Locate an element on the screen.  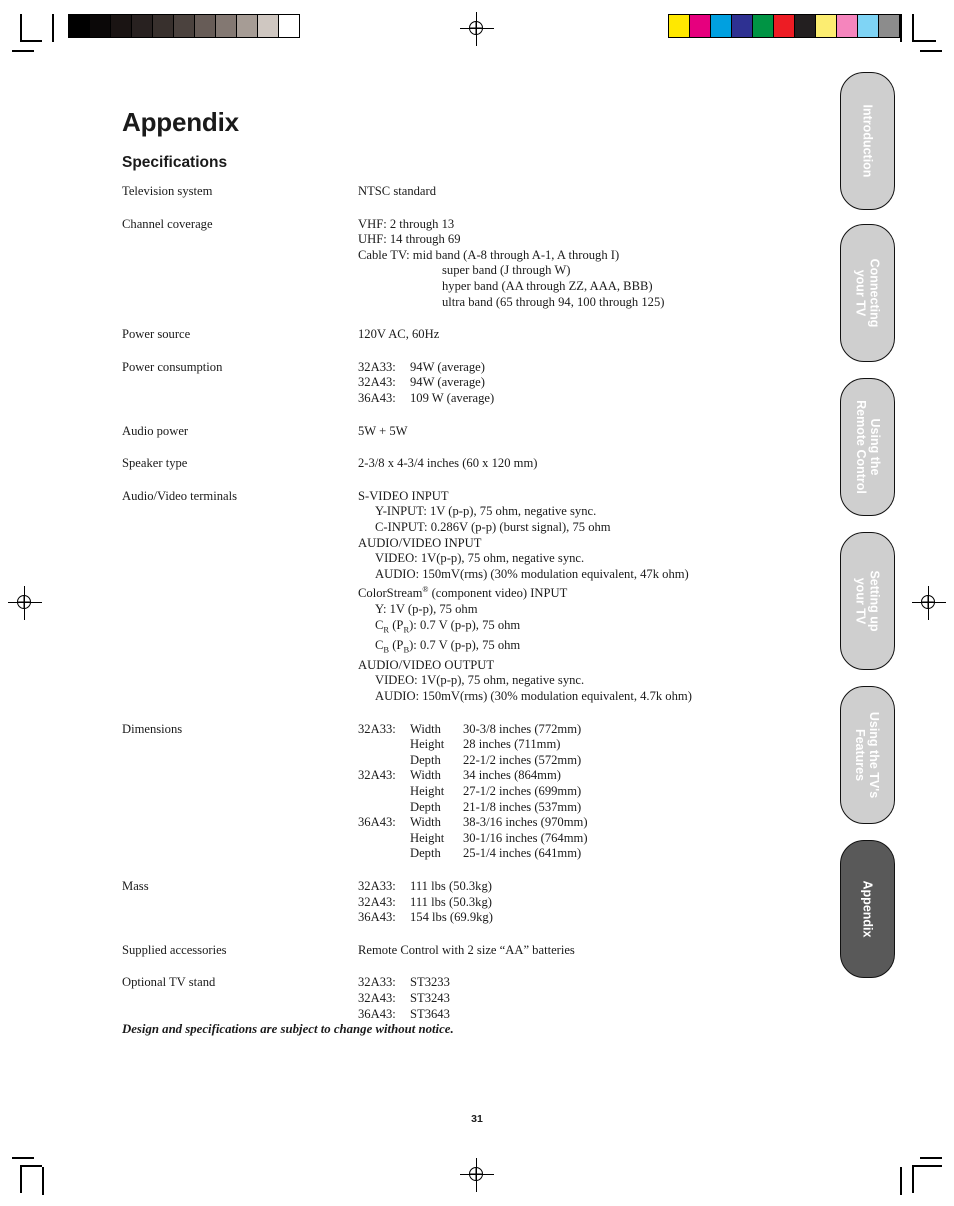
page-title: Appendix is located at coordinates (180, 122).